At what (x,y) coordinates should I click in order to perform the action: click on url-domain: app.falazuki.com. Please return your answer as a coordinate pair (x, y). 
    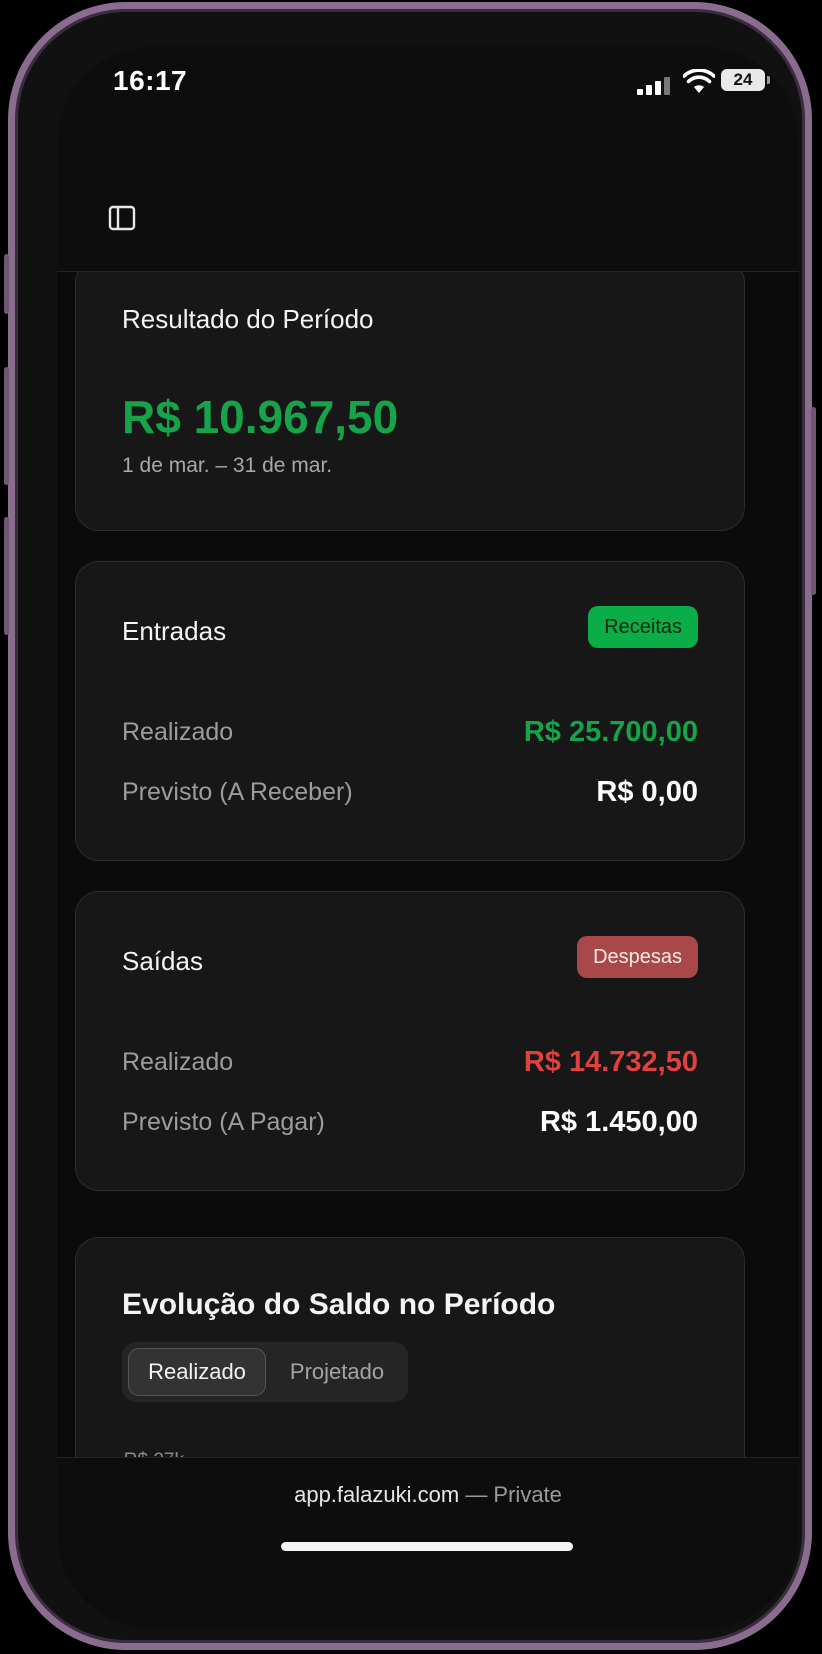
    Looking at the image, I should click on (377, 1494).